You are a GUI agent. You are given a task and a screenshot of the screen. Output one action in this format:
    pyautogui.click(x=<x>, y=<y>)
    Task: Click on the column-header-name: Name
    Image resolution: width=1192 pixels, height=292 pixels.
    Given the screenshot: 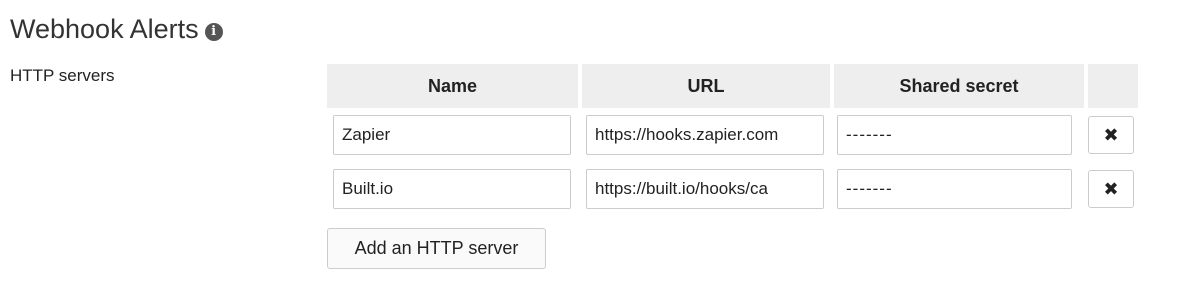 What is the action you would take?
    pyautogui.click(x=452, y=86)
    